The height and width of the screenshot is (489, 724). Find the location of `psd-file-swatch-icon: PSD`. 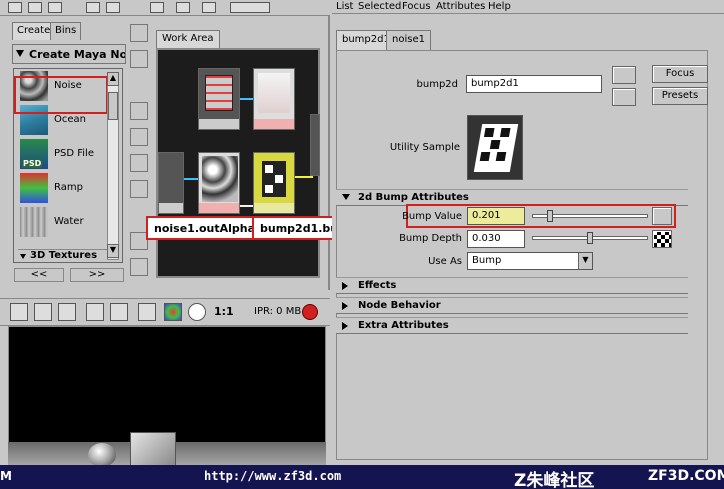

psd-file-swatch-icon: PSD is located at coordinates (34, 154).